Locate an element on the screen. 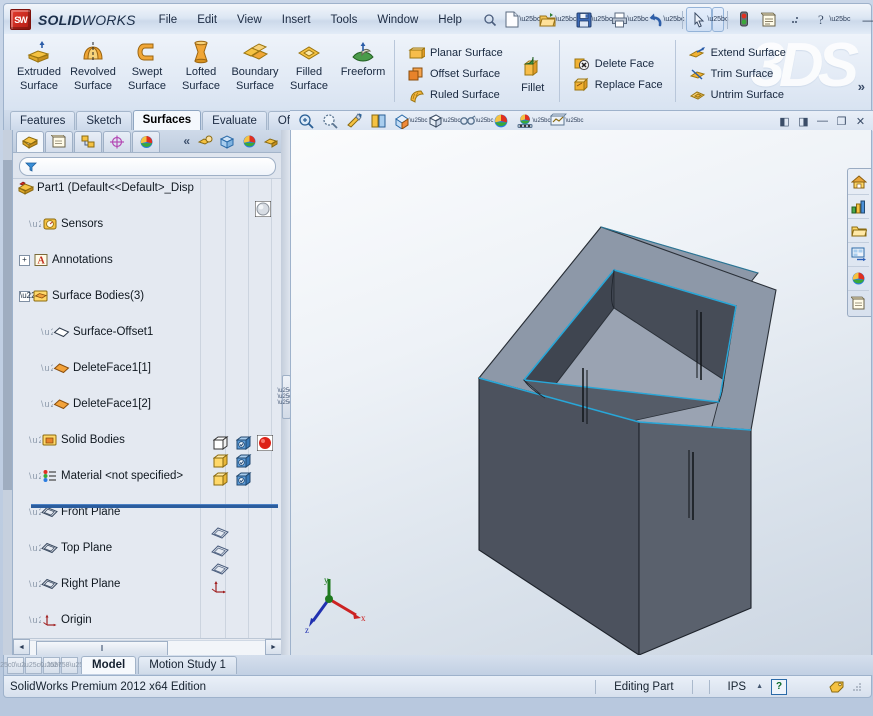 This screenshot has width=873, height=716. customize-ellipsis-icon is located at coordinates (796, 19).